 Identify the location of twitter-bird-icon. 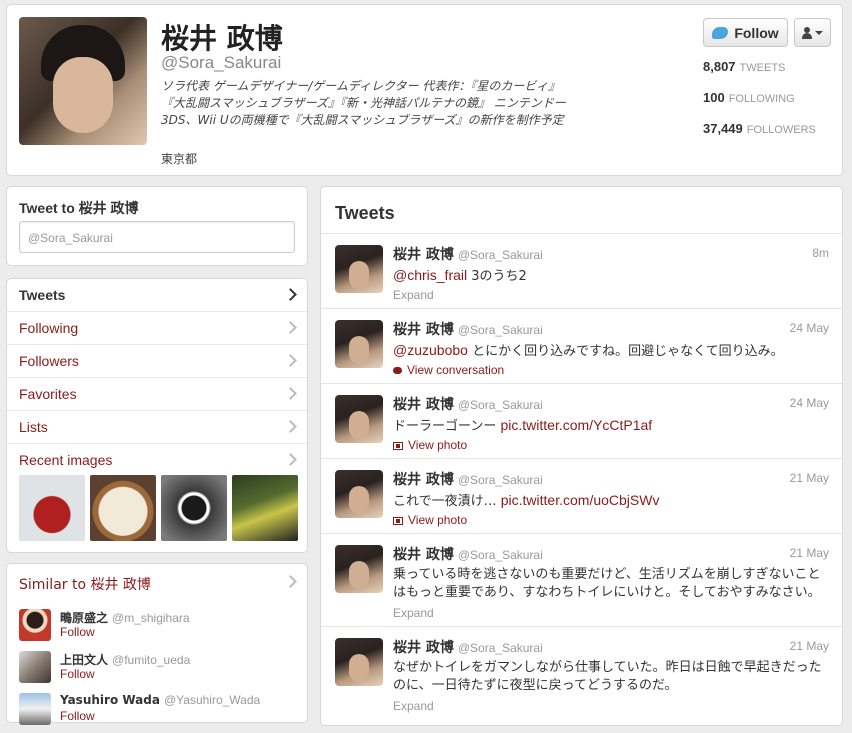
(720, 32).